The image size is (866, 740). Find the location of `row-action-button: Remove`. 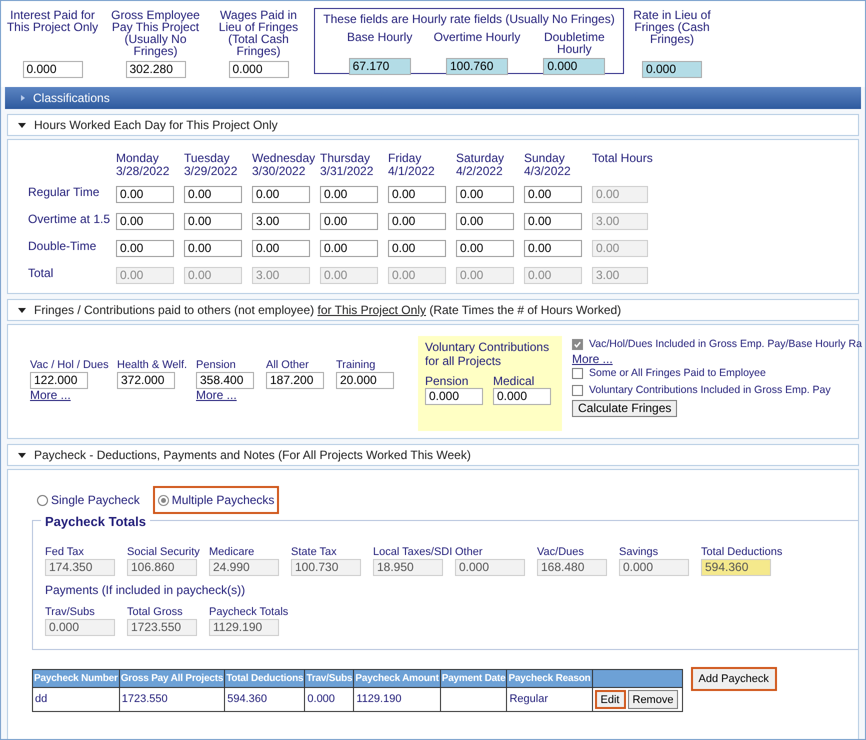

row-action-button: Remove is located at coordinates (653, 699).